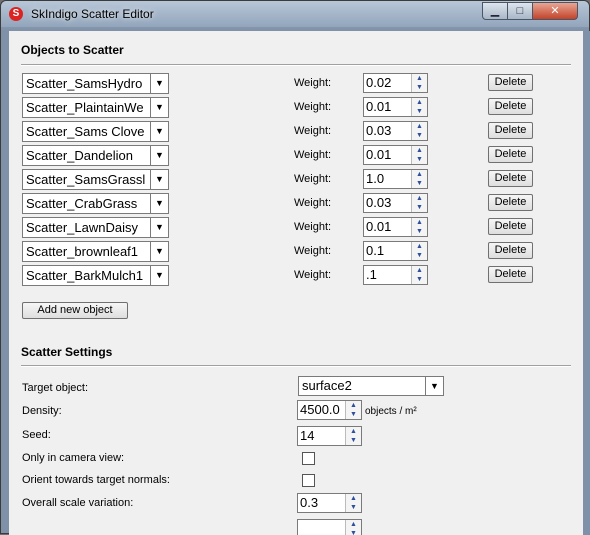 The image size is (590, 535). What do you see at coordinates (395, 251) in the screenshot?
I see `weight-spinbox: 0.1 ▲ ▼` at bounding box center [395, 251].